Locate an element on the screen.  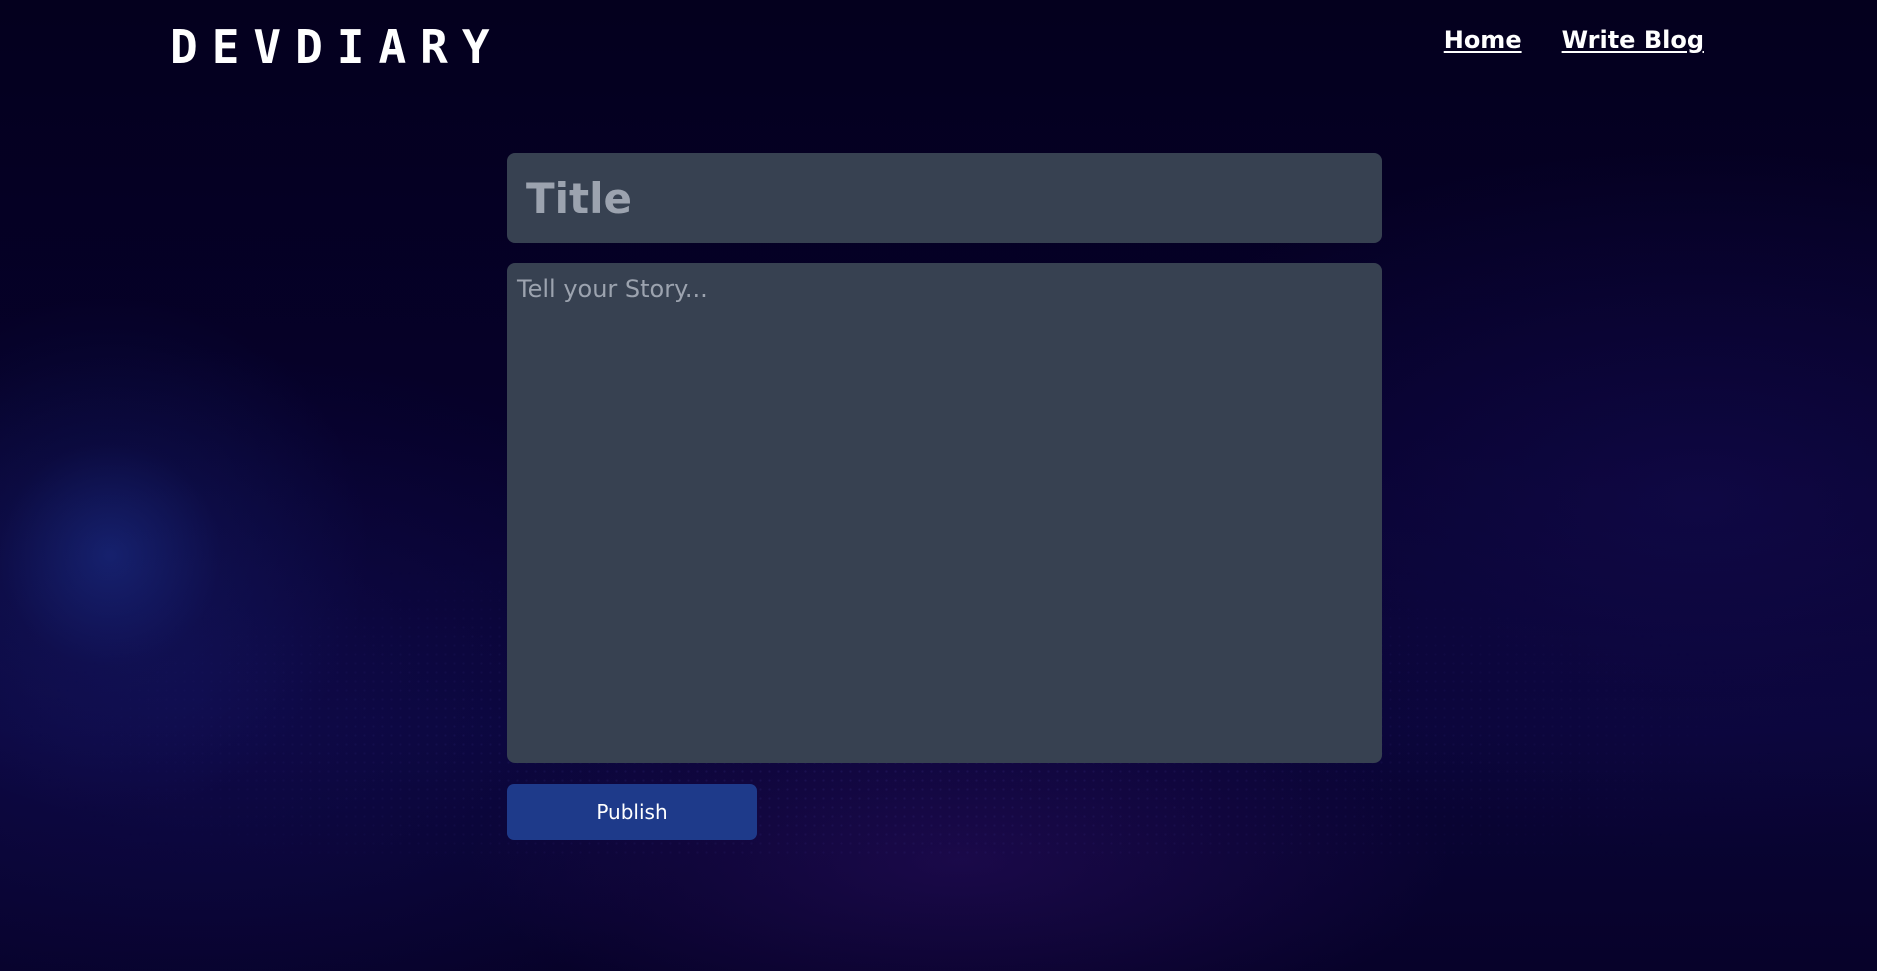
title-input is located at coordinates (944, 198).